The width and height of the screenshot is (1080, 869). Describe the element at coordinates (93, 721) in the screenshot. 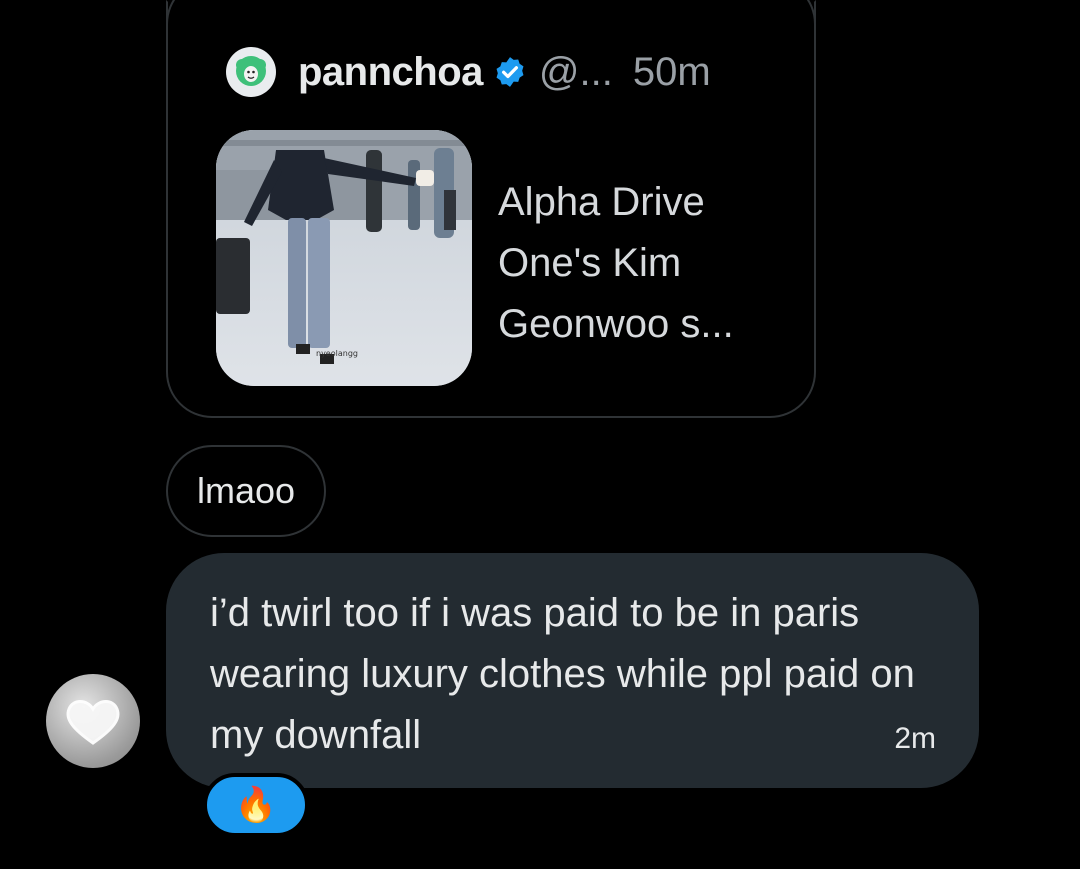

I see `cloud-heart-avatar` at that location.